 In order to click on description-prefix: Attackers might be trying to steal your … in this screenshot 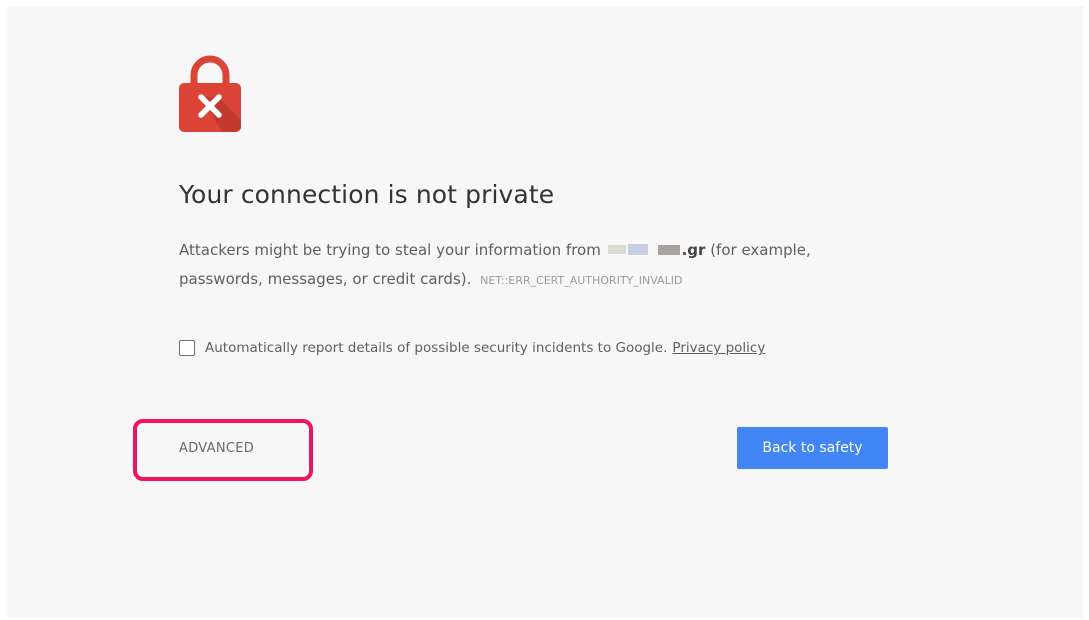, I will do `click(392, 250)`.